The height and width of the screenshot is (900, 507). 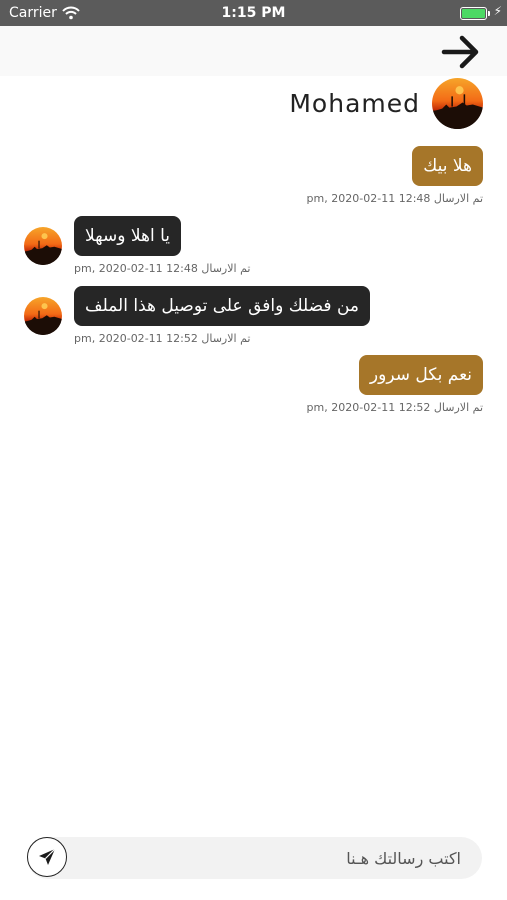 What do you see at coordinates (497, 11) in the screenshot?
I see `charging-bolt-icon: ⚡` at bounding box center [497, 11].